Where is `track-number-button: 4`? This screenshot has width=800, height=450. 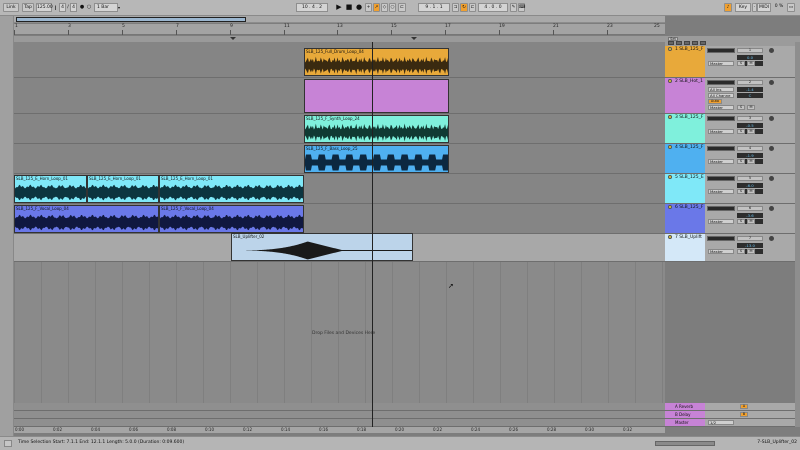 track-number-button: 4 is located at coordinates (750, 148).